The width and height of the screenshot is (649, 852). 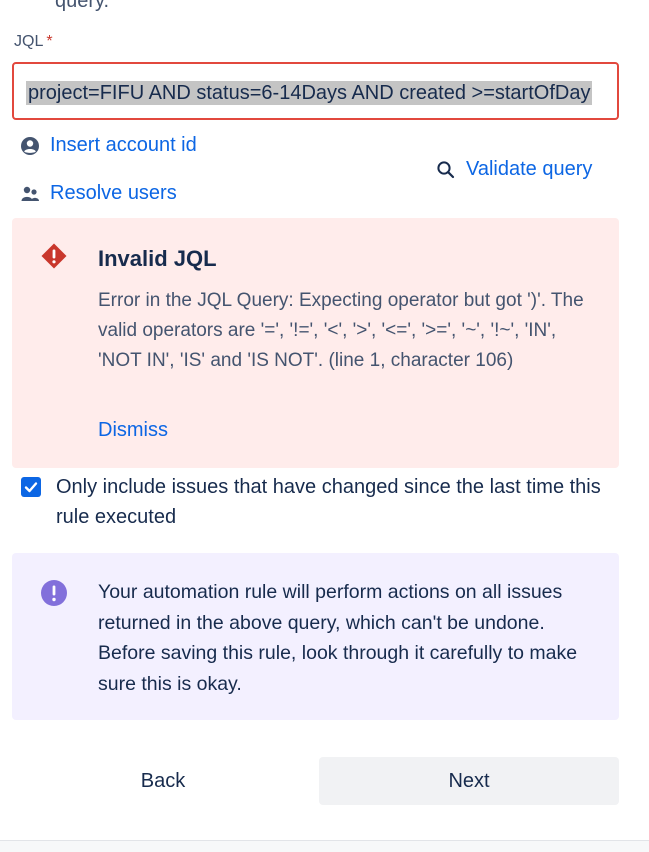 I want to click on search-icon, so click(x=446, y=169).